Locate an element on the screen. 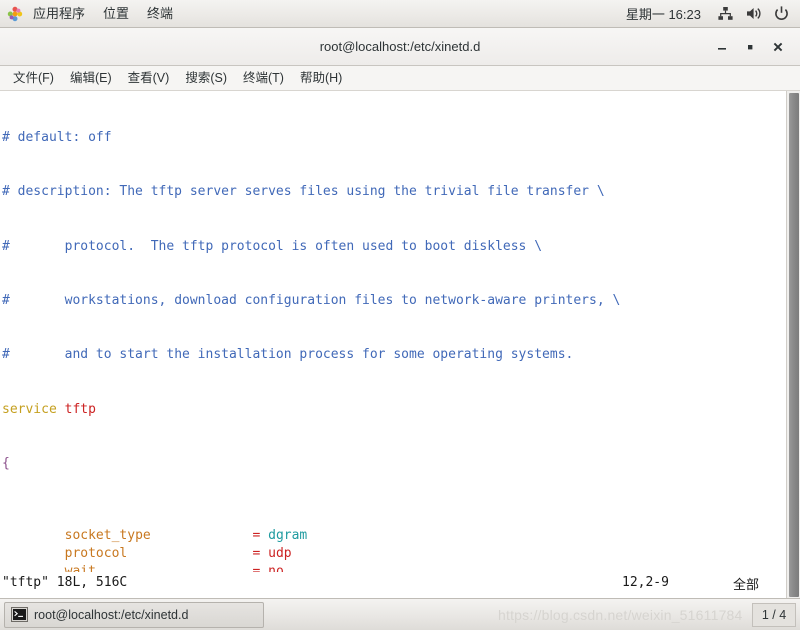 This screenshot has height=630, width=800. service-keyword: service is located at coordinates (29, 409).